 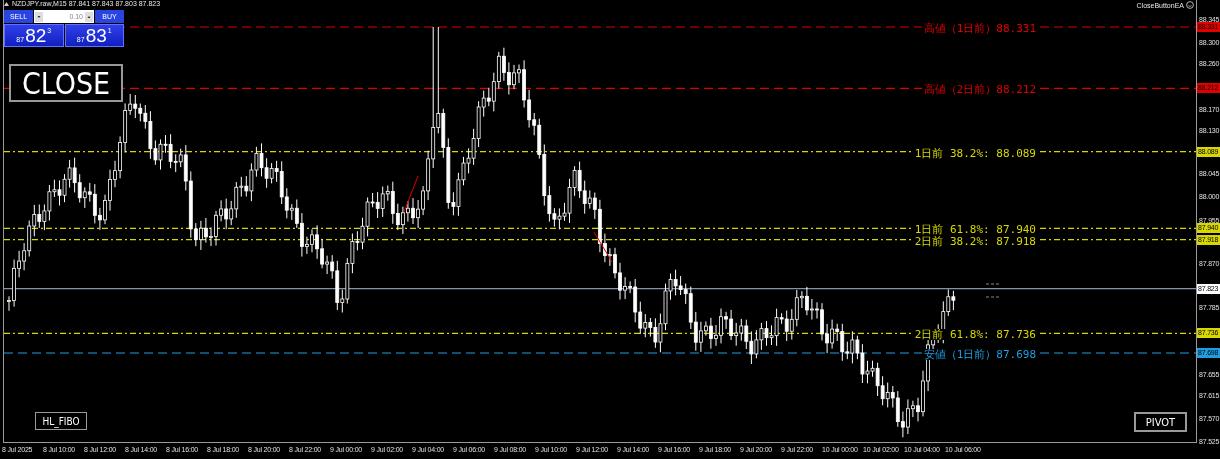 What do you see at coordinates (992, 290) in the screenshot?
I see `dash-marker-icon` at bounding box center [992, 290].